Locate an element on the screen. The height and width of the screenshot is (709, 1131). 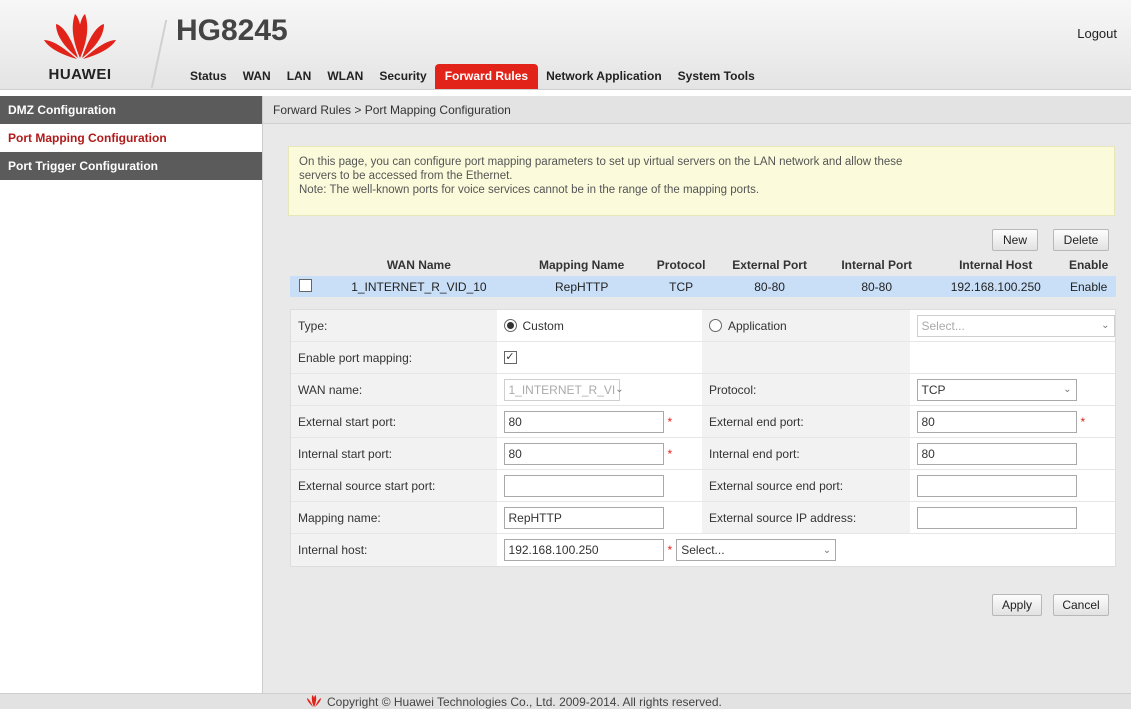
apply-button: Apply is located at coordinates (1017, 605).